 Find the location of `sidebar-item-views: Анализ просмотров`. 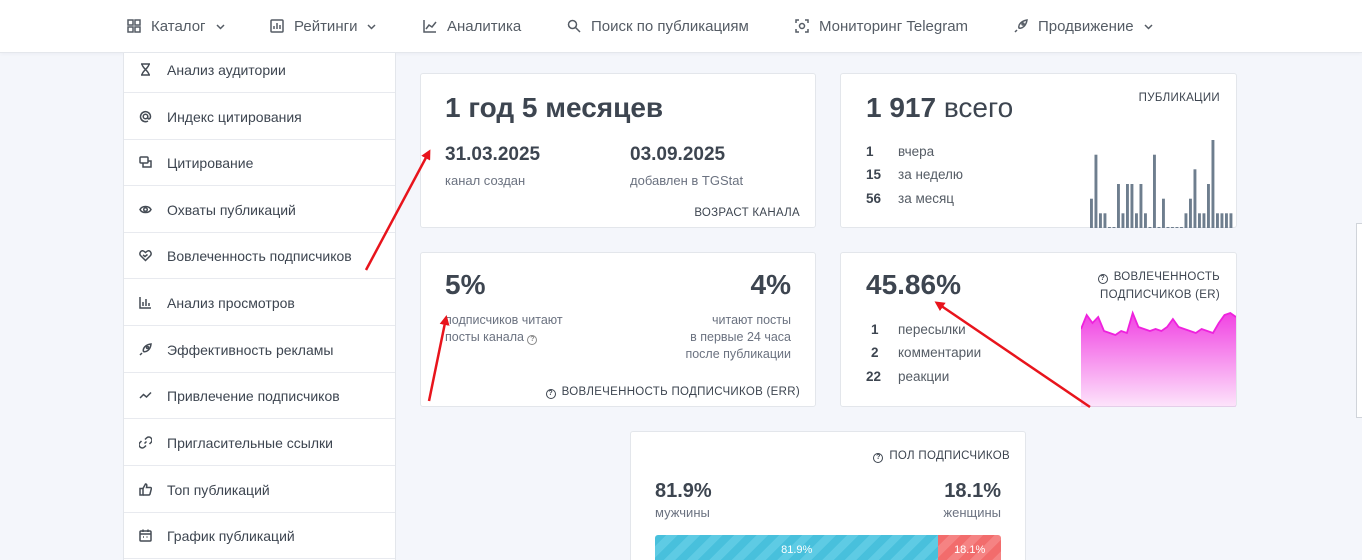

sidebar-item-views: Анализ просмотров is located at coordinates (259, 303).